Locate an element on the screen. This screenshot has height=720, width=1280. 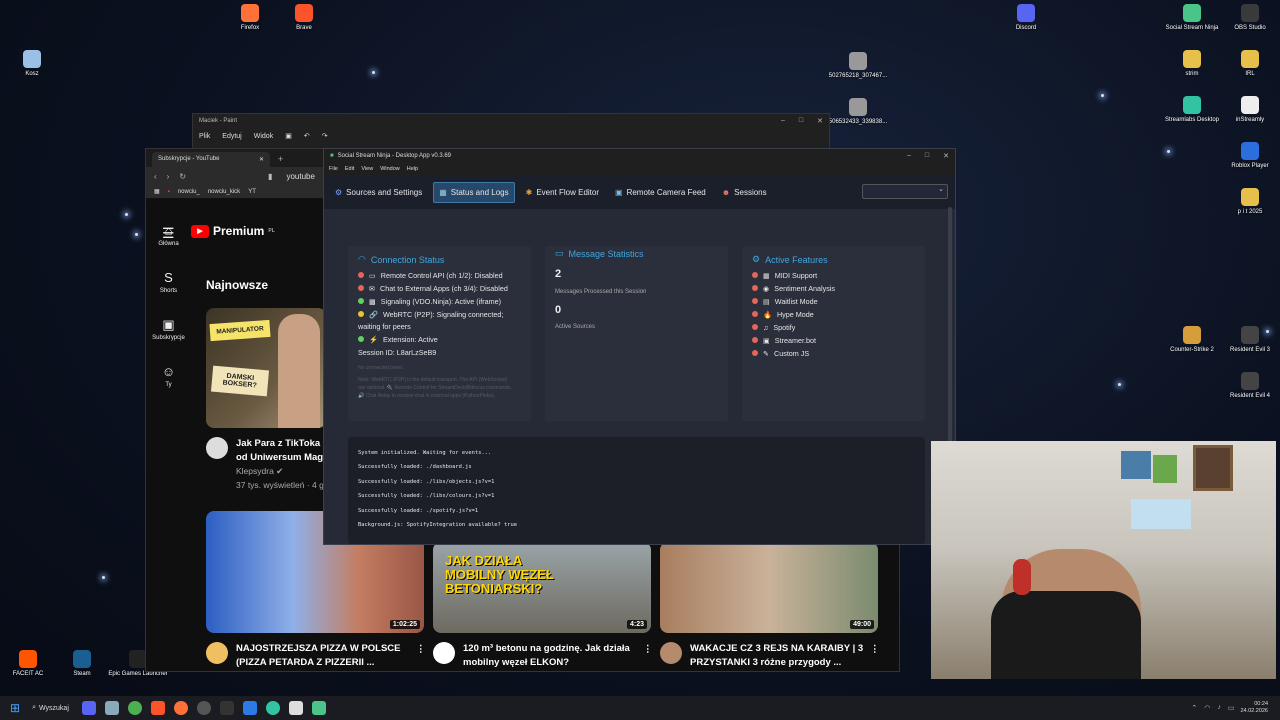
obs-icon is located at coordinates (204, 708).